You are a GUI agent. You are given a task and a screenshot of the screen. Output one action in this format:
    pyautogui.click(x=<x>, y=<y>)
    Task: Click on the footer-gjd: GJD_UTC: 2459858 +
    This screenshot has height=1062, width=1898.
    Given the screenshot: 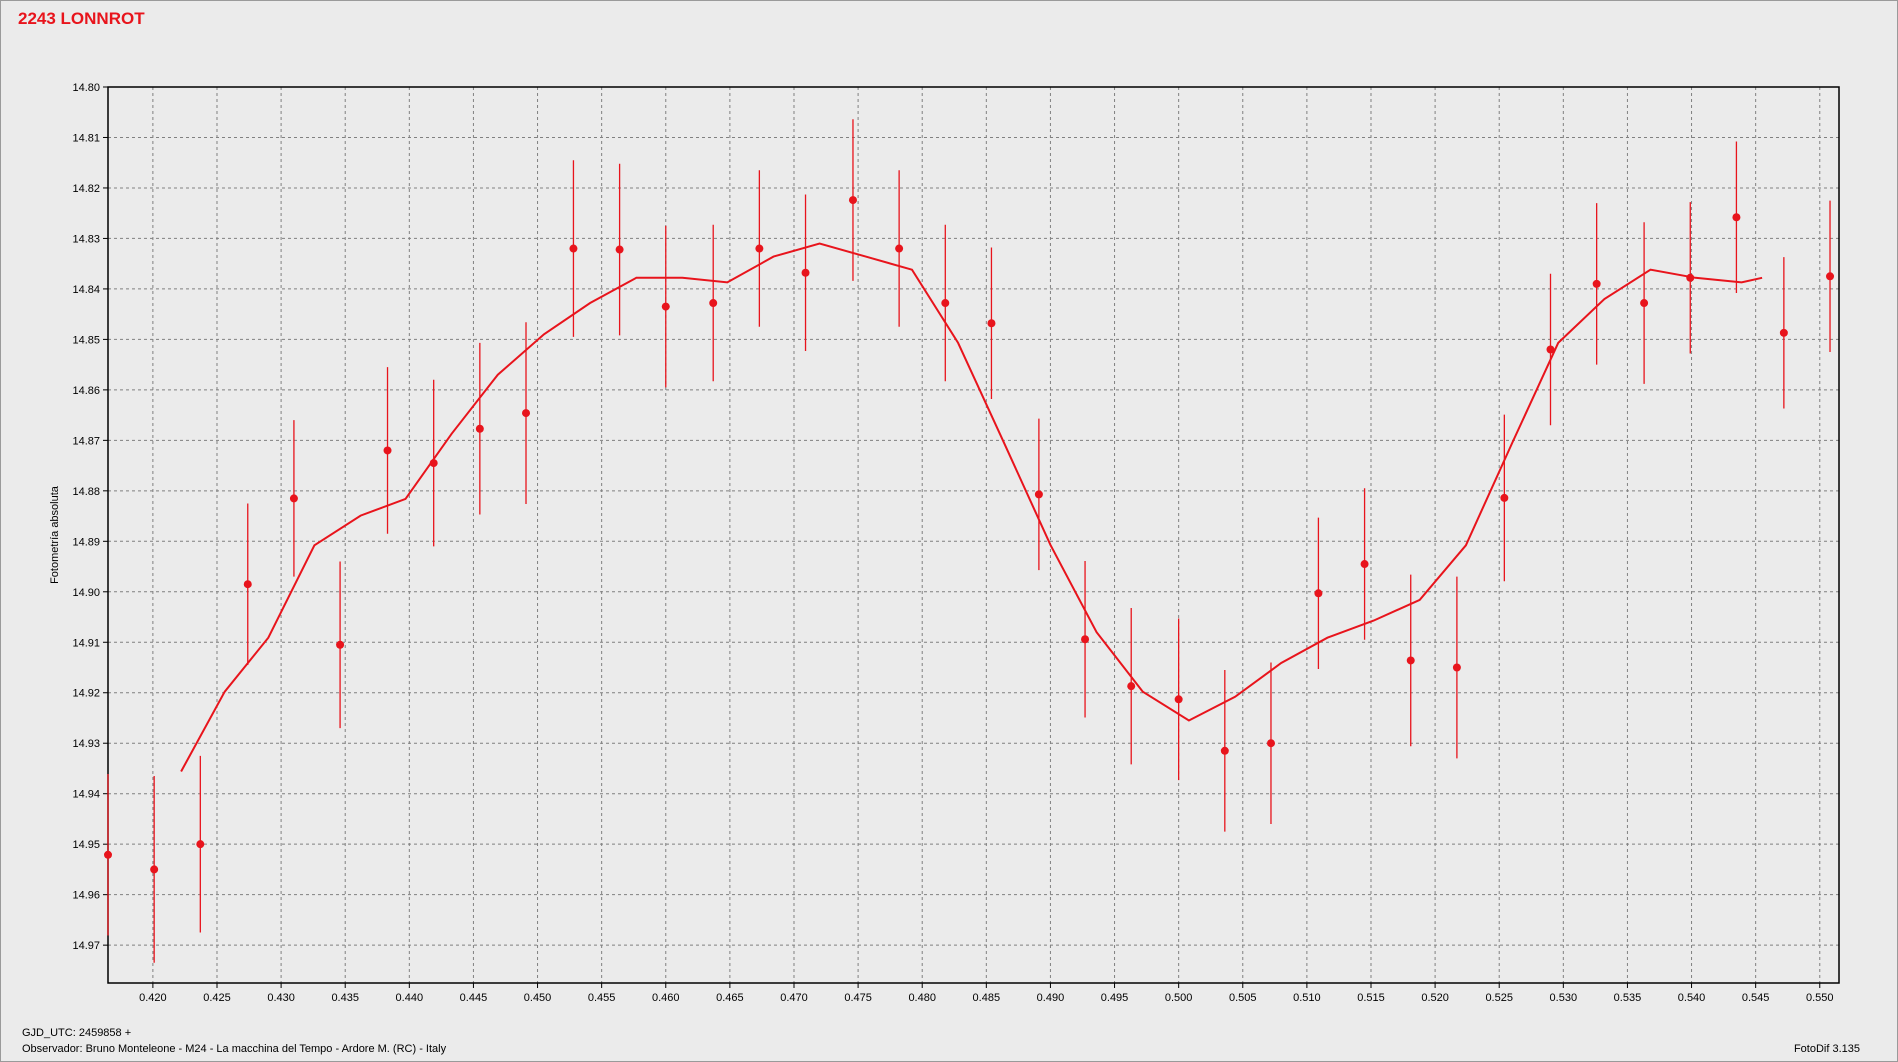 What is the action you would take?
    pyautogui.click(x=77, y=1033)
    